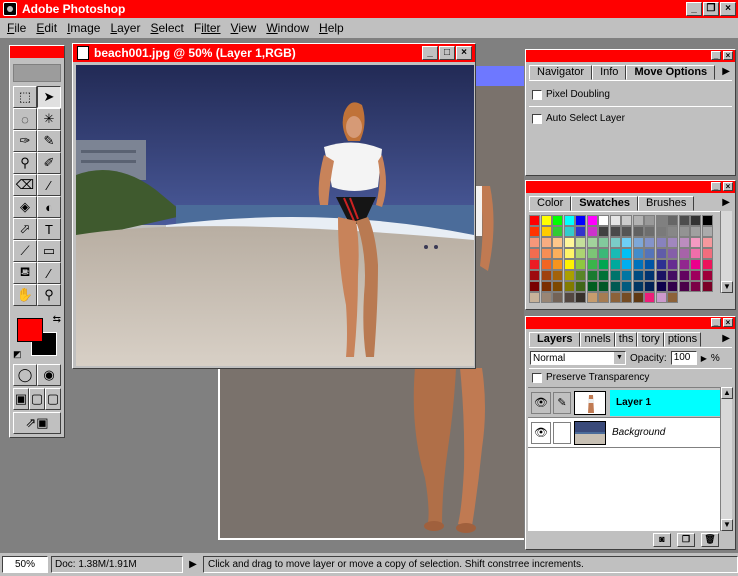  Describe the element at coordinates (447, 53) in the screenshot. I see `document-maximize-button: □` at that location.